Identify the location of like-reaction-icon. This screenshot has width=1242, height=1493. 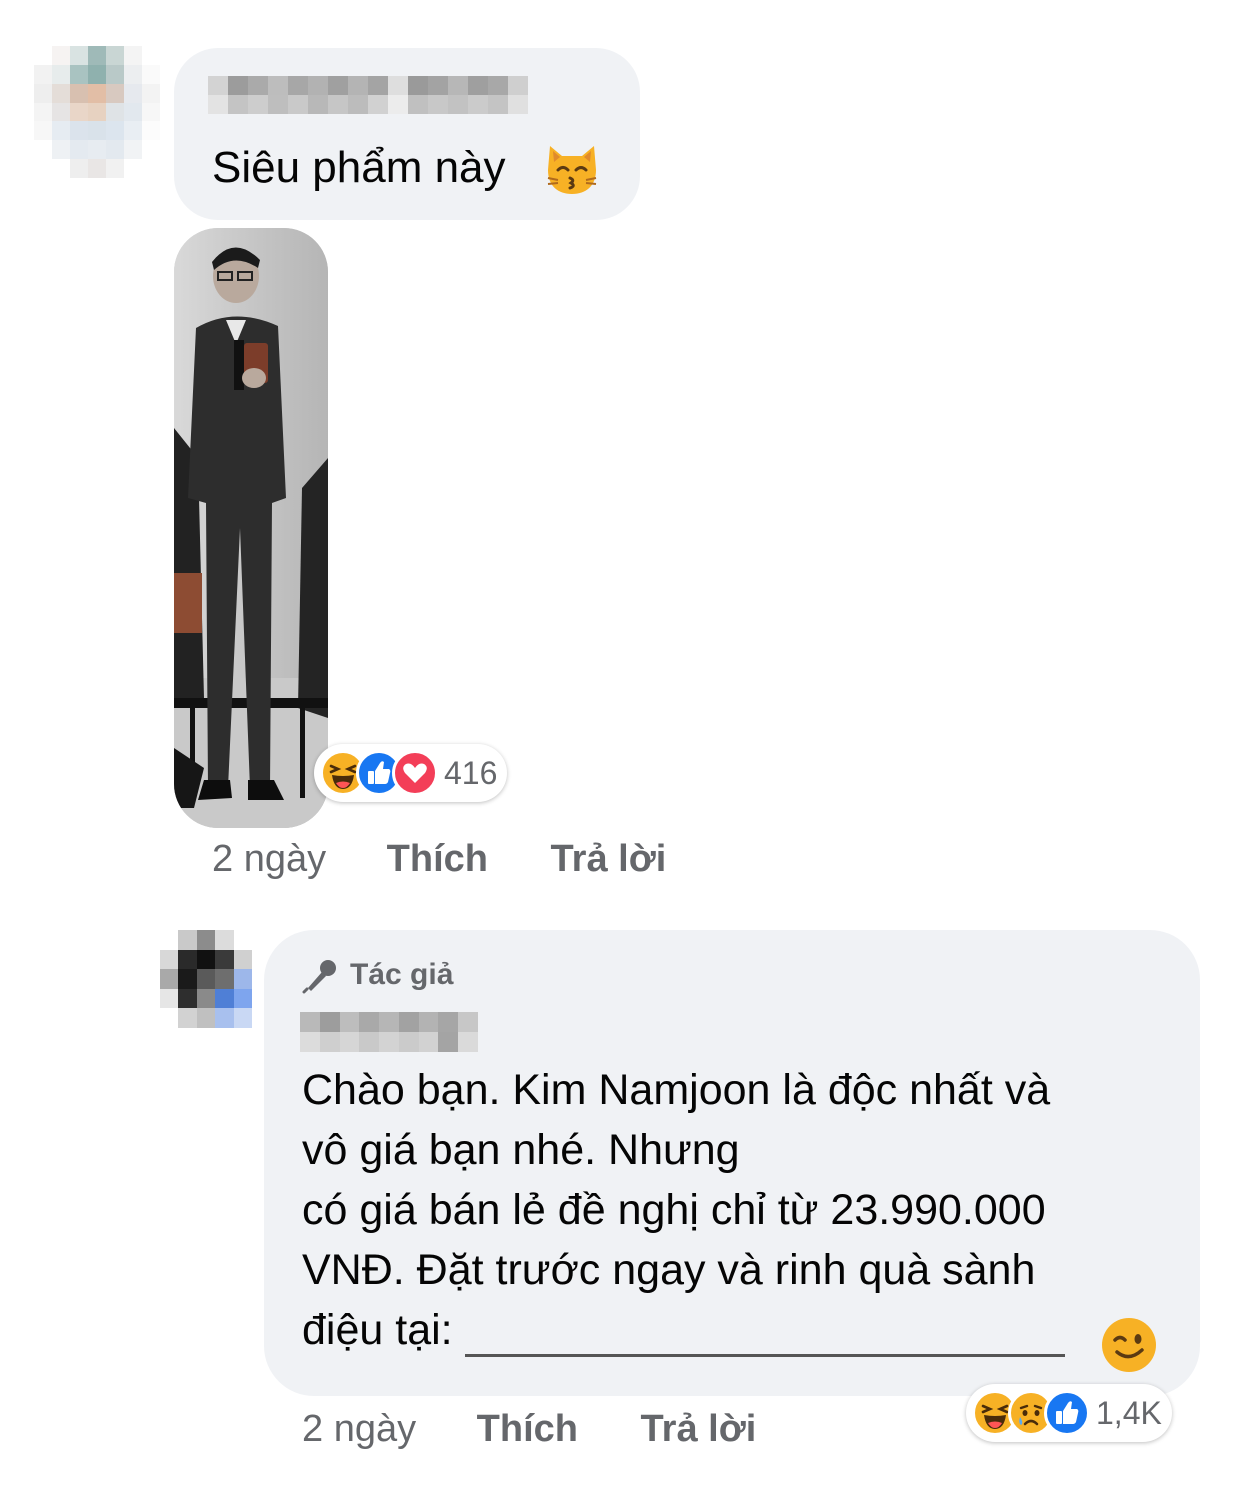
(1067, 1413).